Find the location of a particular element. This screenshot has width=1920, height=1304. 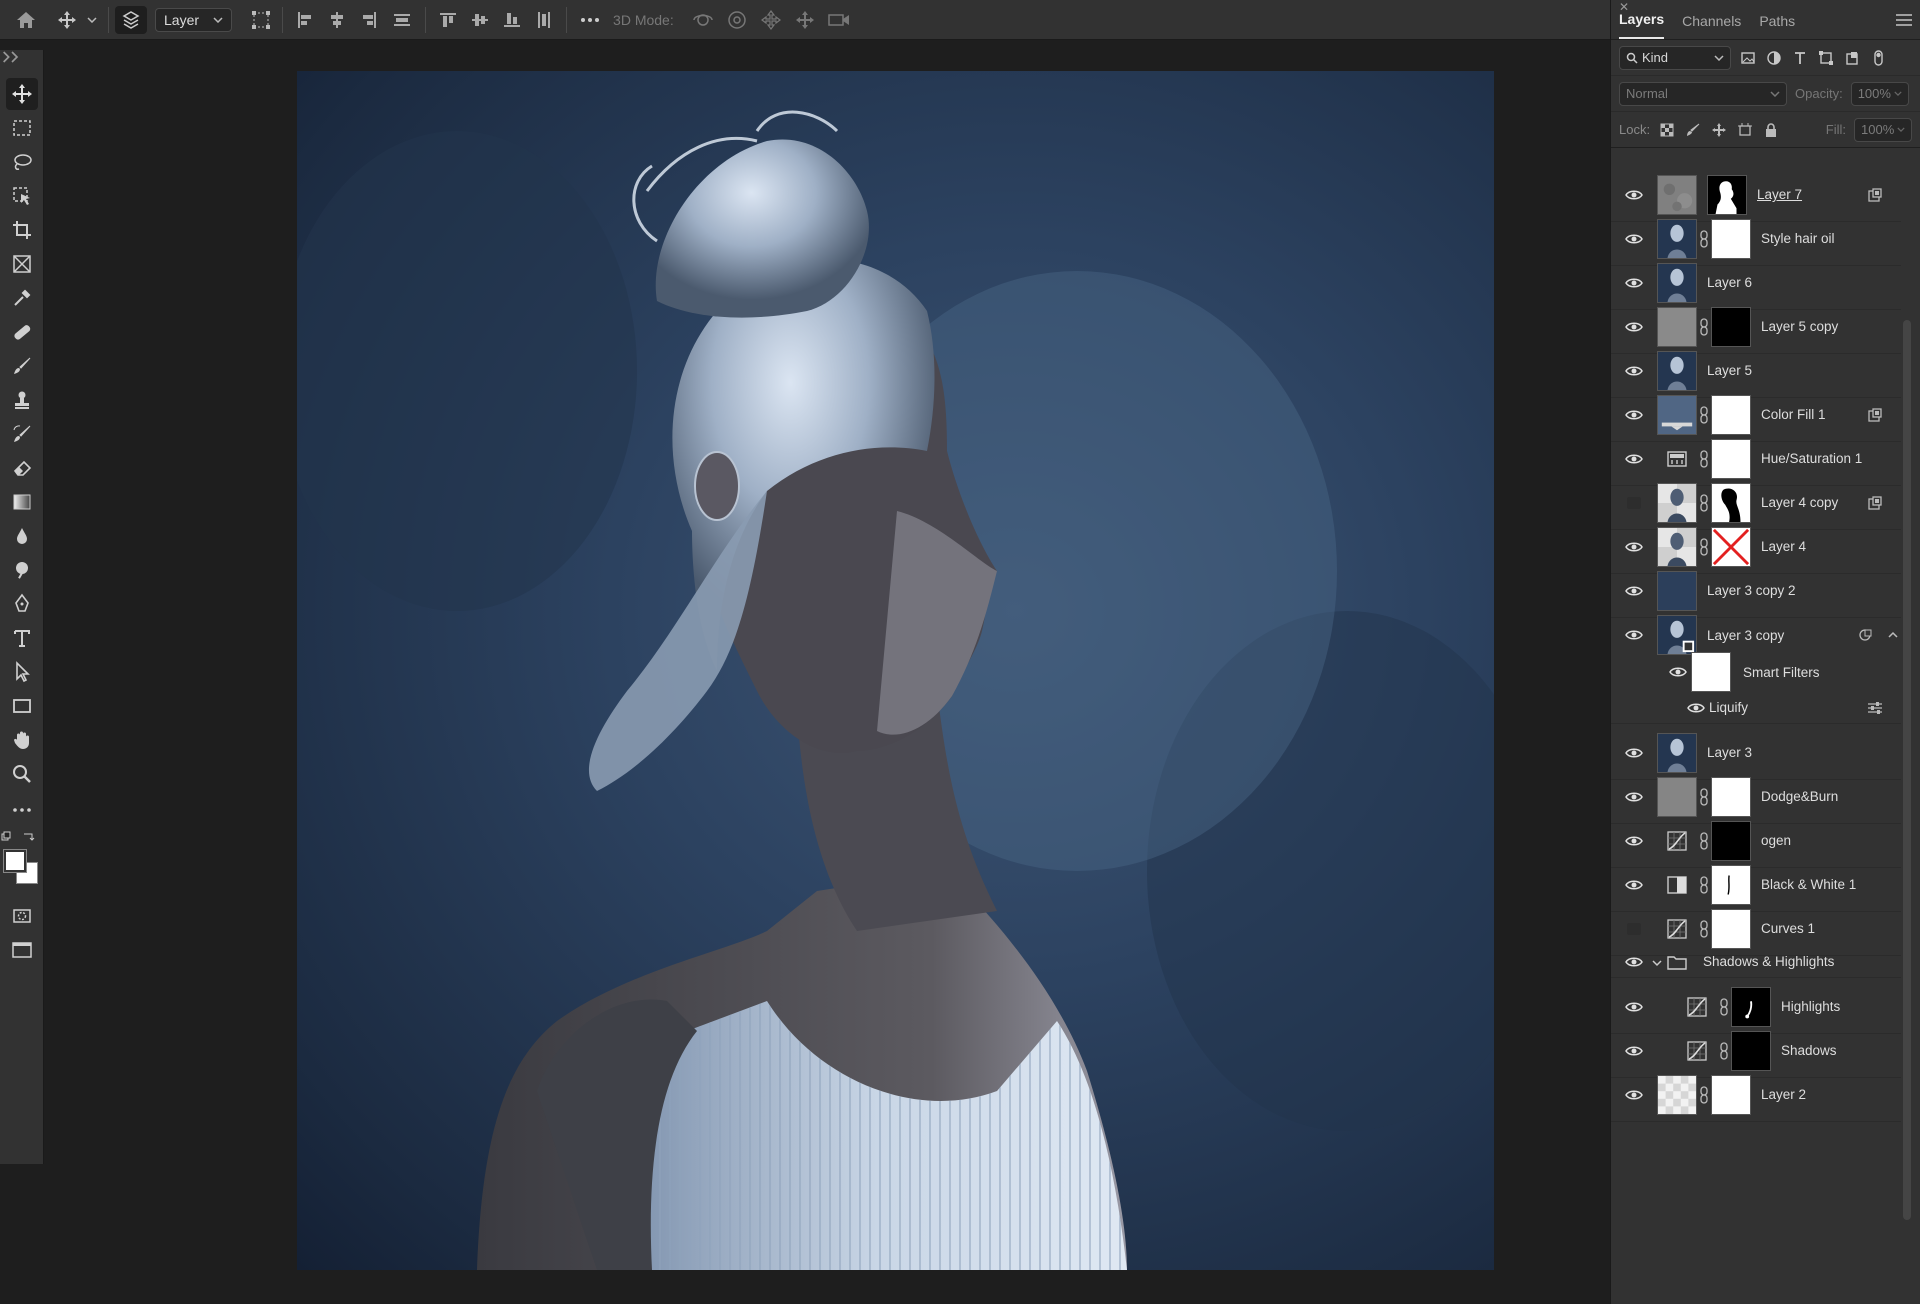

group-name: Shadows & Highlights is located at coordinates (1768, 961).